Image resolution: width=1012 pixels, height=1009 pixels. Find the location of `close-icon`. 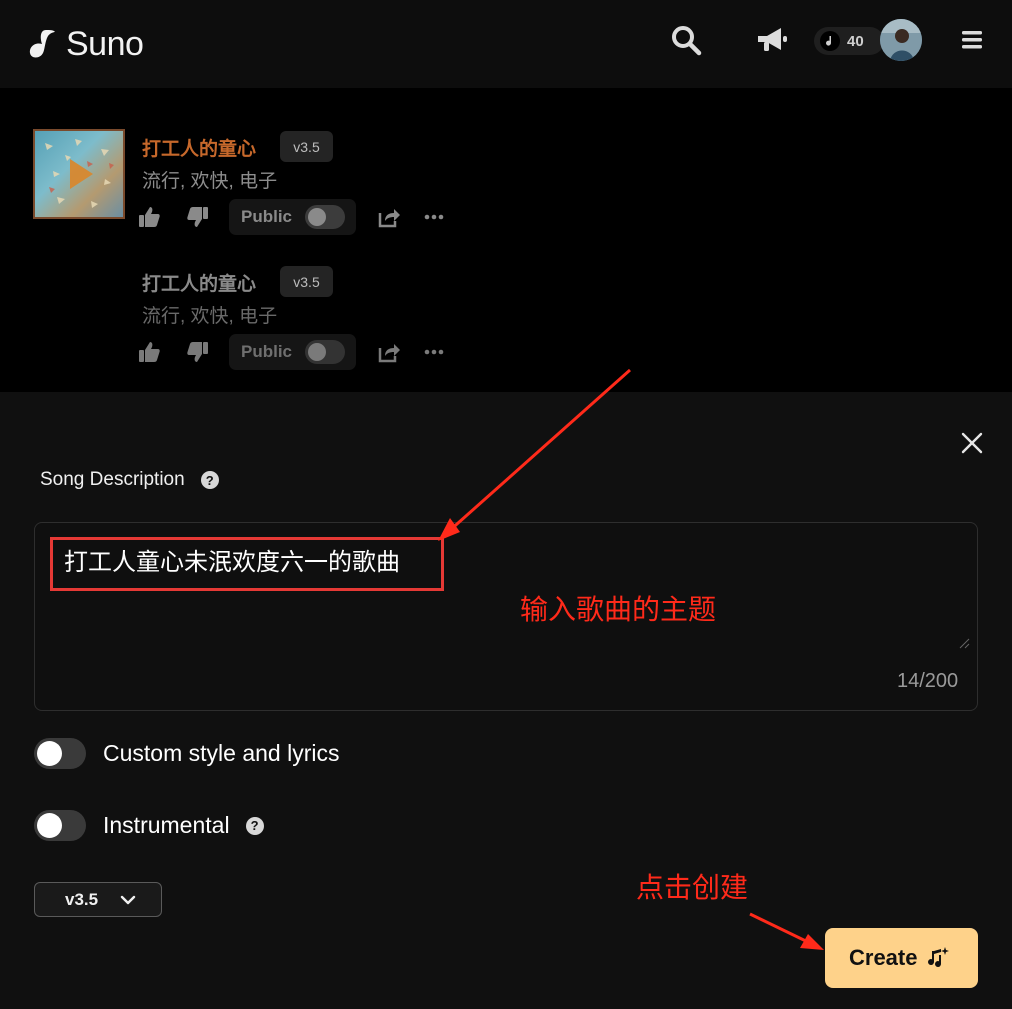

close-icon is located at coordinates (972, 443).